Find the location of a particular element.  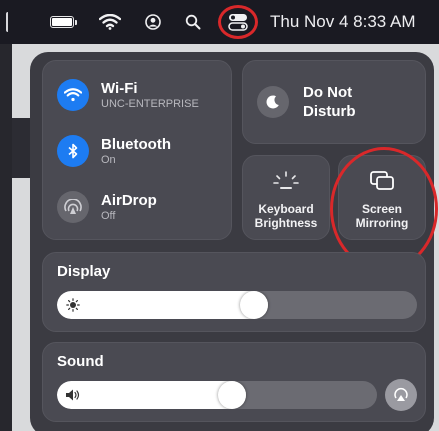

display-brightness-slider is located at coordinates (237, 305).